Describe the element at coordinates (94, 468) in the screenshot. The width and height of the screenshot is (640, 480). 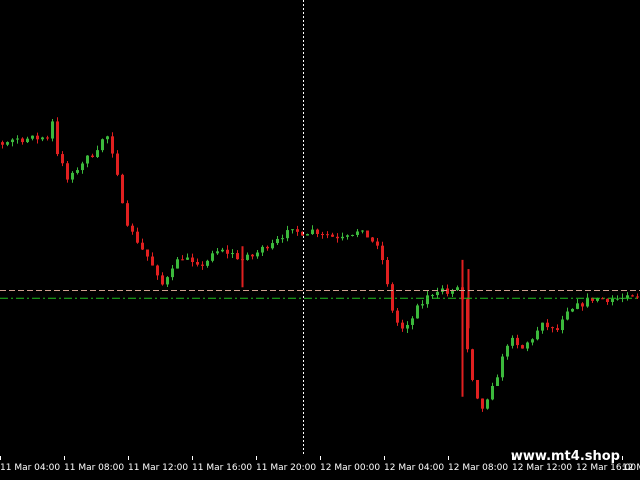
I see `x-tick-label-1: 11 Mar 08:00` at that location.